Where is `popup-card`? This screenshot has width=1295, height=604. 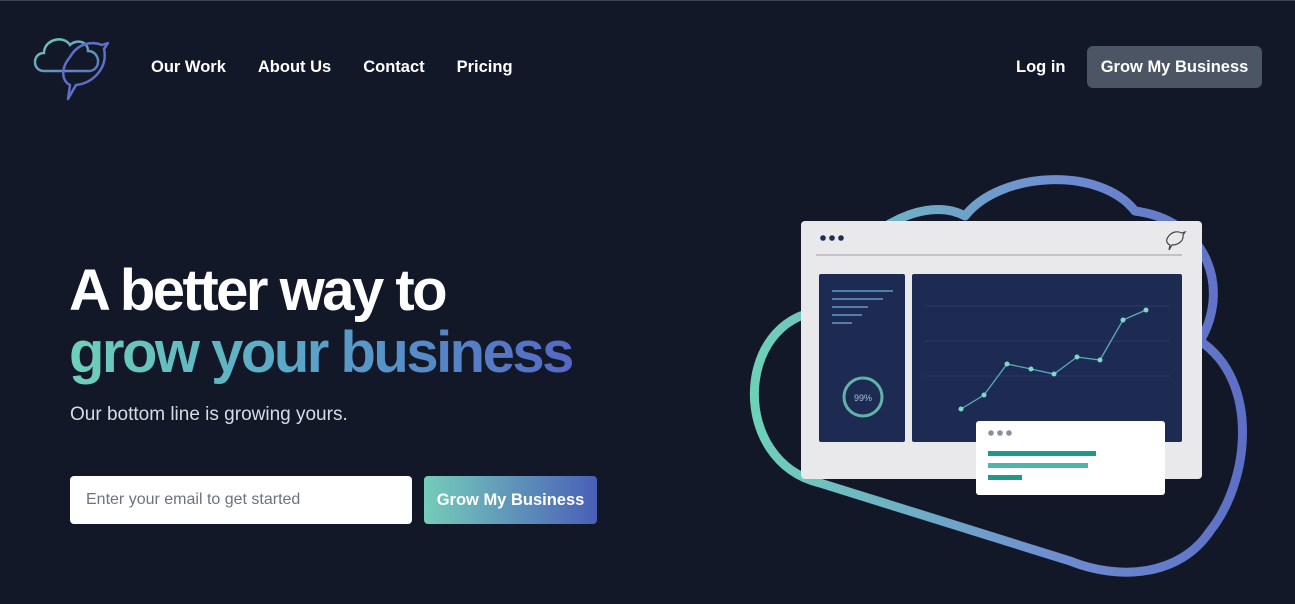
popup-card is located at coordinates (1070, 458).